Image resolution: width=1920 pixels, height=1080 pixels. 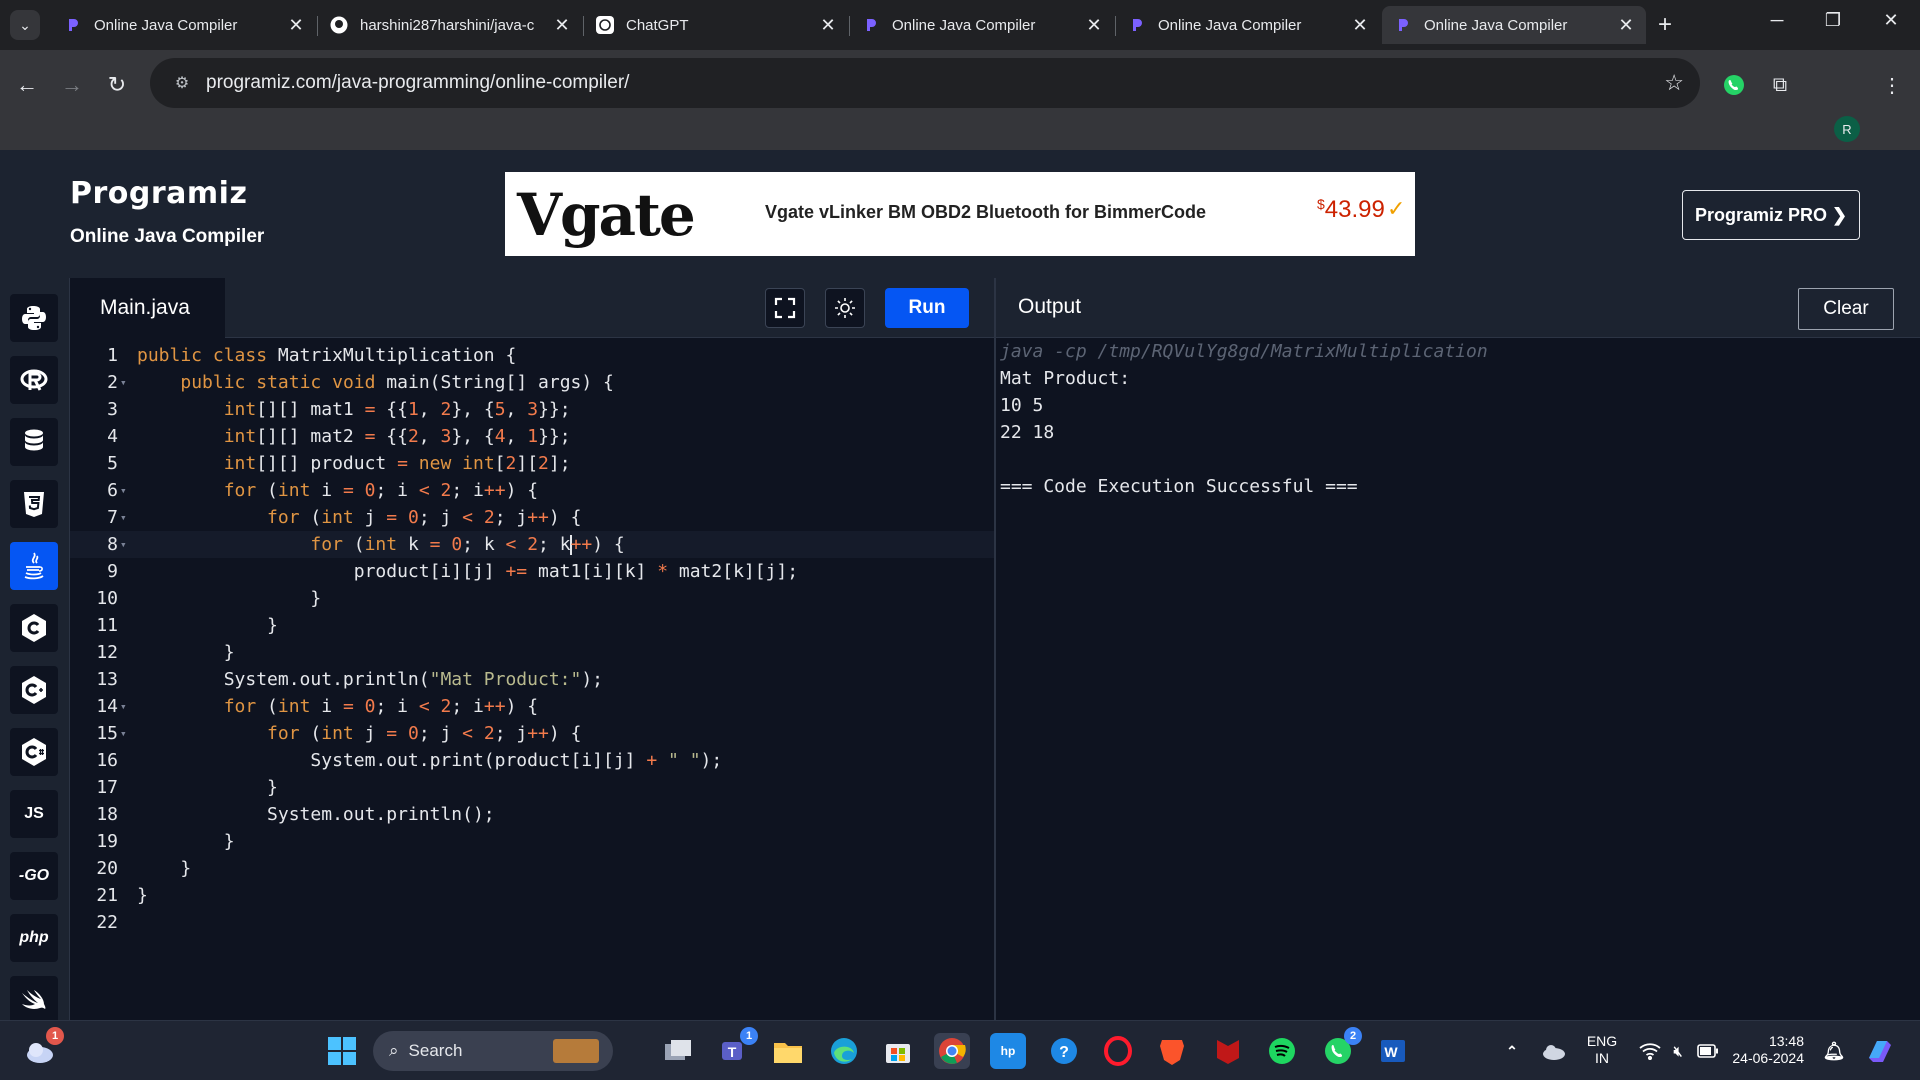 What do you see at coordinates (532, 517) in the screenshot?
I see `code-line: 7 ▾ for (int j = 0; j < 2; j++) {` at bounding box center [532, 517].